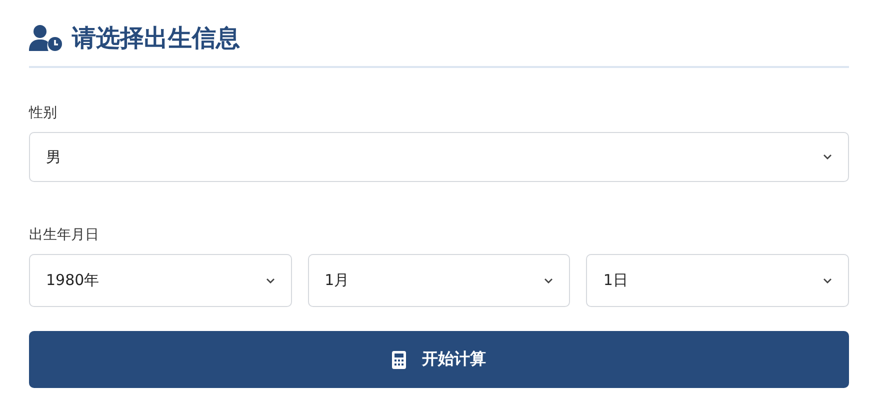  I want to click on user-clock-icon, so click(45, 38).